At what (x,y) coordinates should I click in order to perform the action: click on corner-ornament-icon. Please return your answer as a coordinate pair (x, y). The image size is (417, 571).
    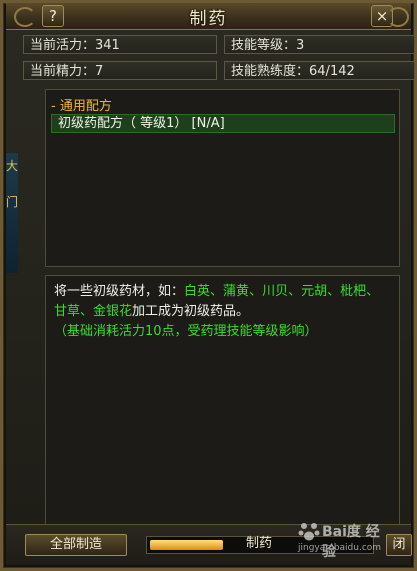
    Looking at the image, I should click on (398, 17).